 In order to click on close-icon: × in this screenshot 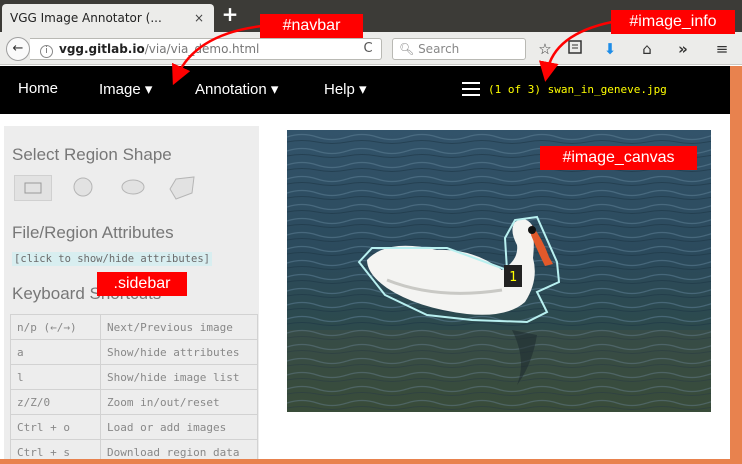, I will do `click(199, 18)`.